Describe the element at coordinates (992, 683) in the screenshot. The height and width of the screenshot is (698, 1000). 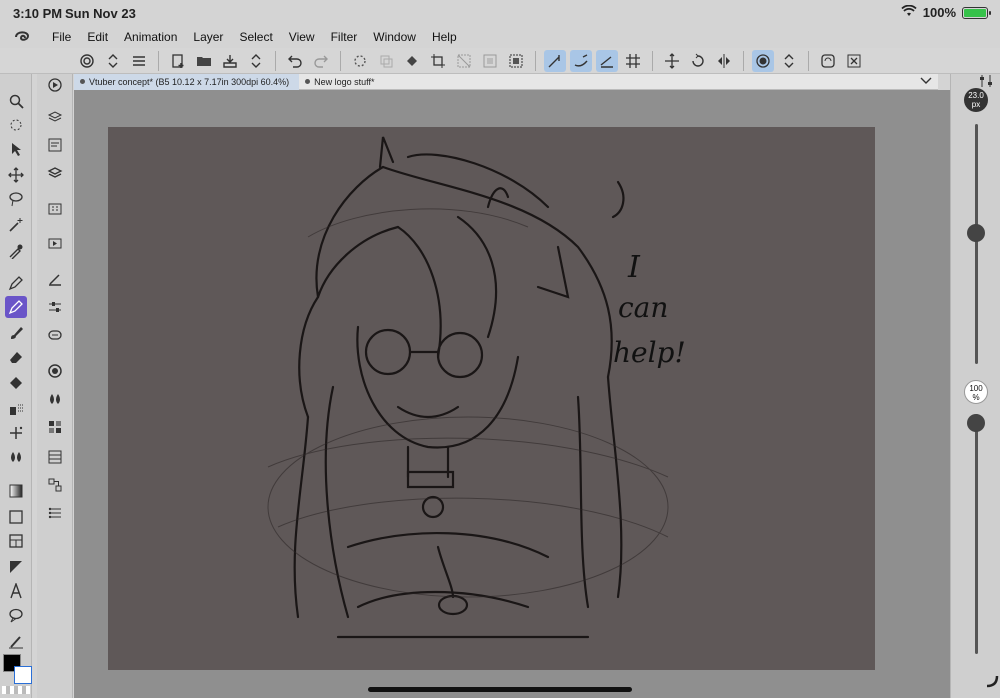
I see `curve-handle-icon` at that location.